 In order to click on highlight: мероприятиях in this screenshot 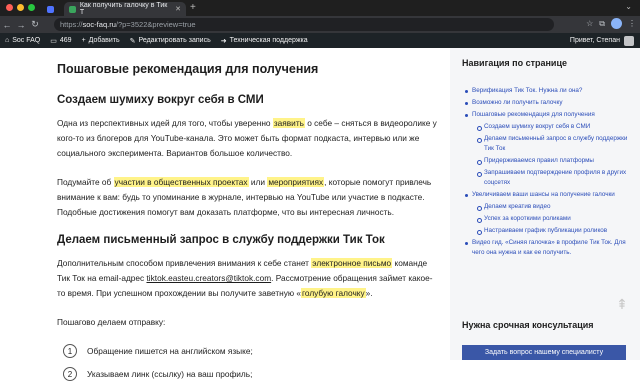, I will do `click(296, 182)`.